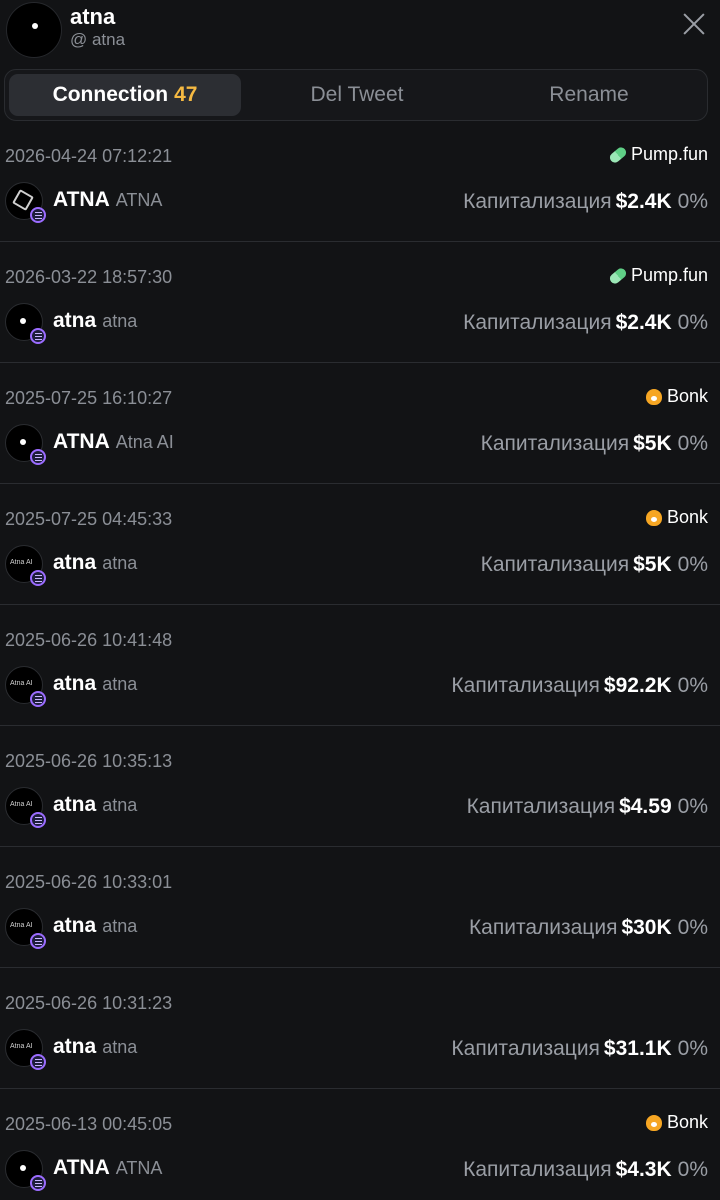  What do you see at coordinates (186, 94) in the screenshot?
I see `tab-connection-count: 47` at bounding box center [186, 94].